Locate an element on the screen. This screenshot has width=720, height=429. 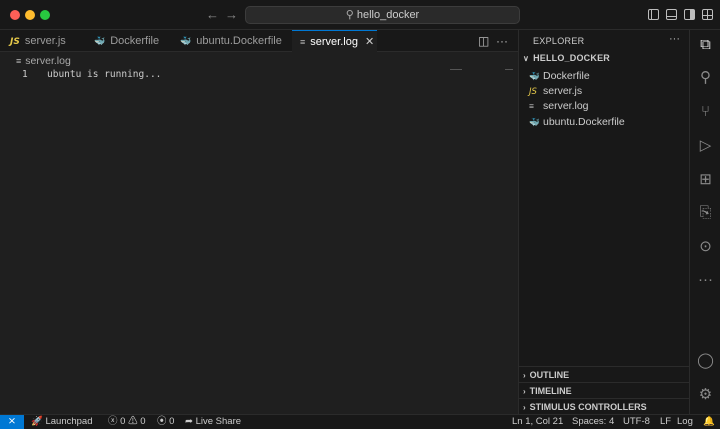
rocket-icon: 🚀 is located at coordinates (38, 421).